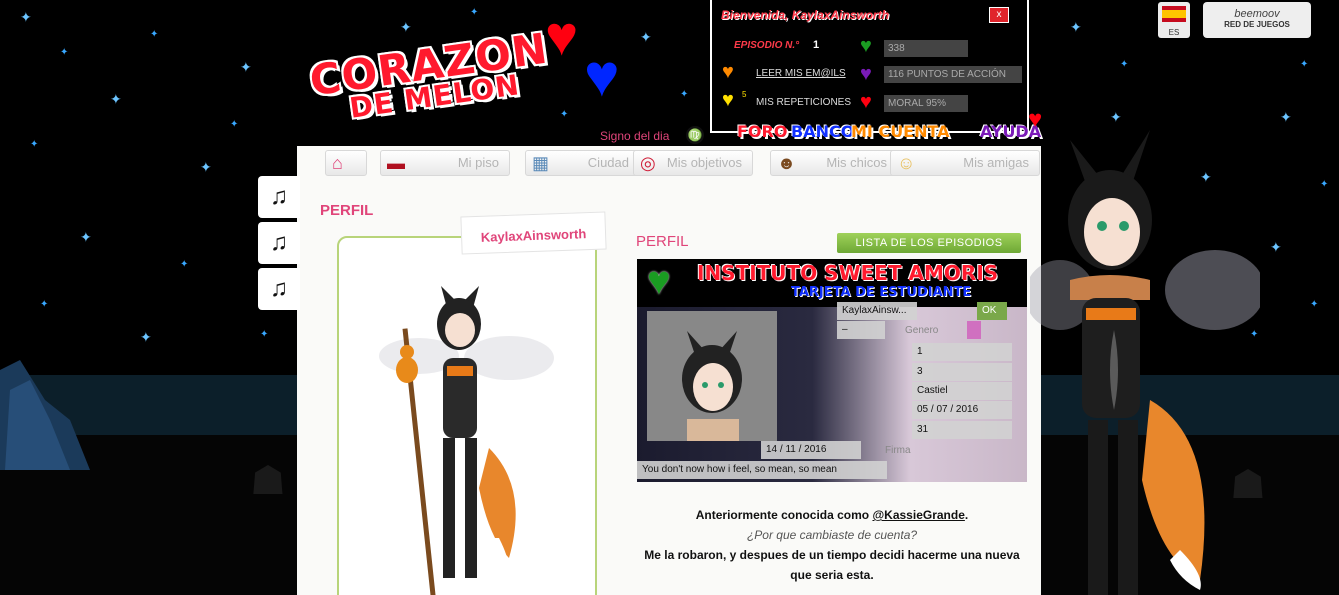 The height and width of the screenshot is (595, 1339). I want to click on mention-link: @KassieGrande, so click(918, 515).